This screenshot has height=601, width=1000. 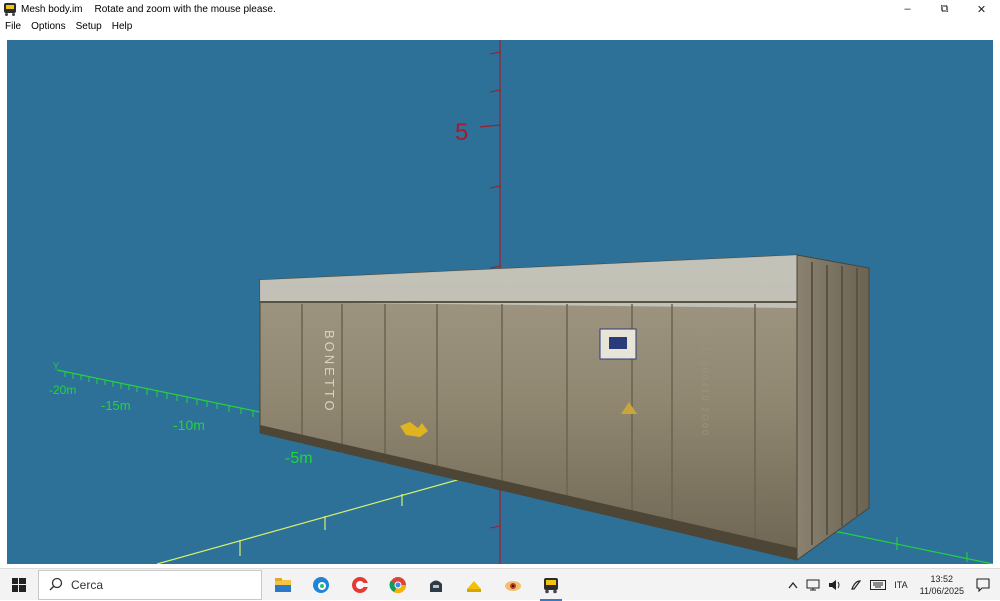 What do you see at coordinates (986, 585) in the screenshot?
I see `notification-icon` at bounding box center [986, 585].